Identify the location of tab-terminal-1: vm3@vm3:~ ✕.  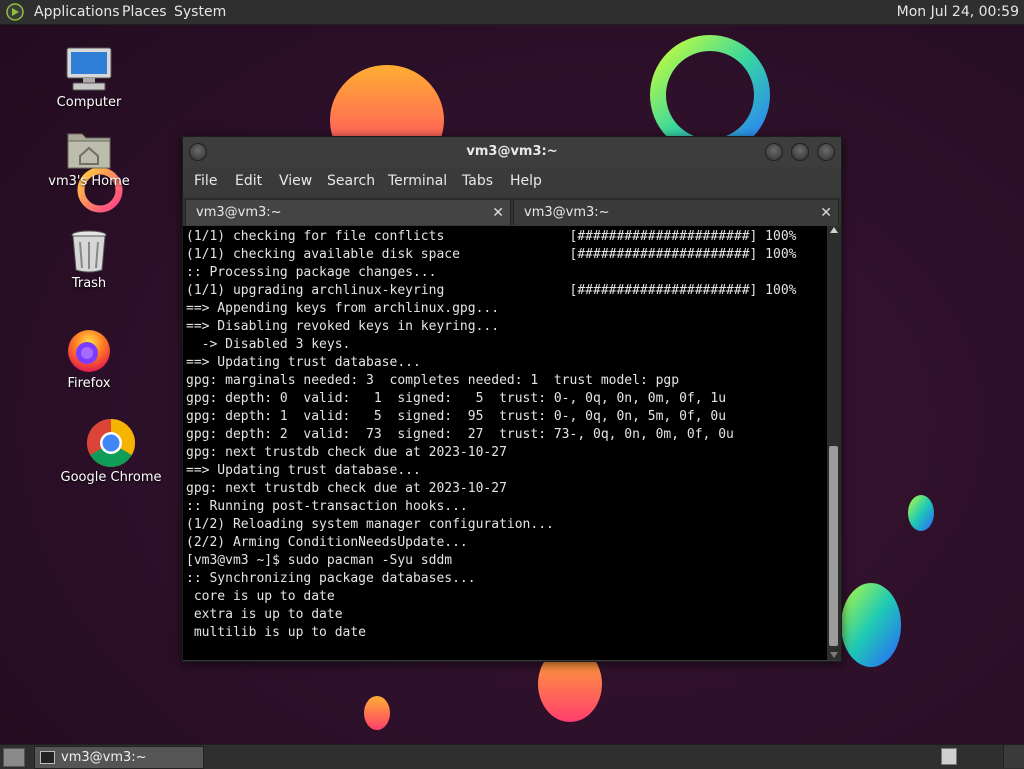
(348, 212).